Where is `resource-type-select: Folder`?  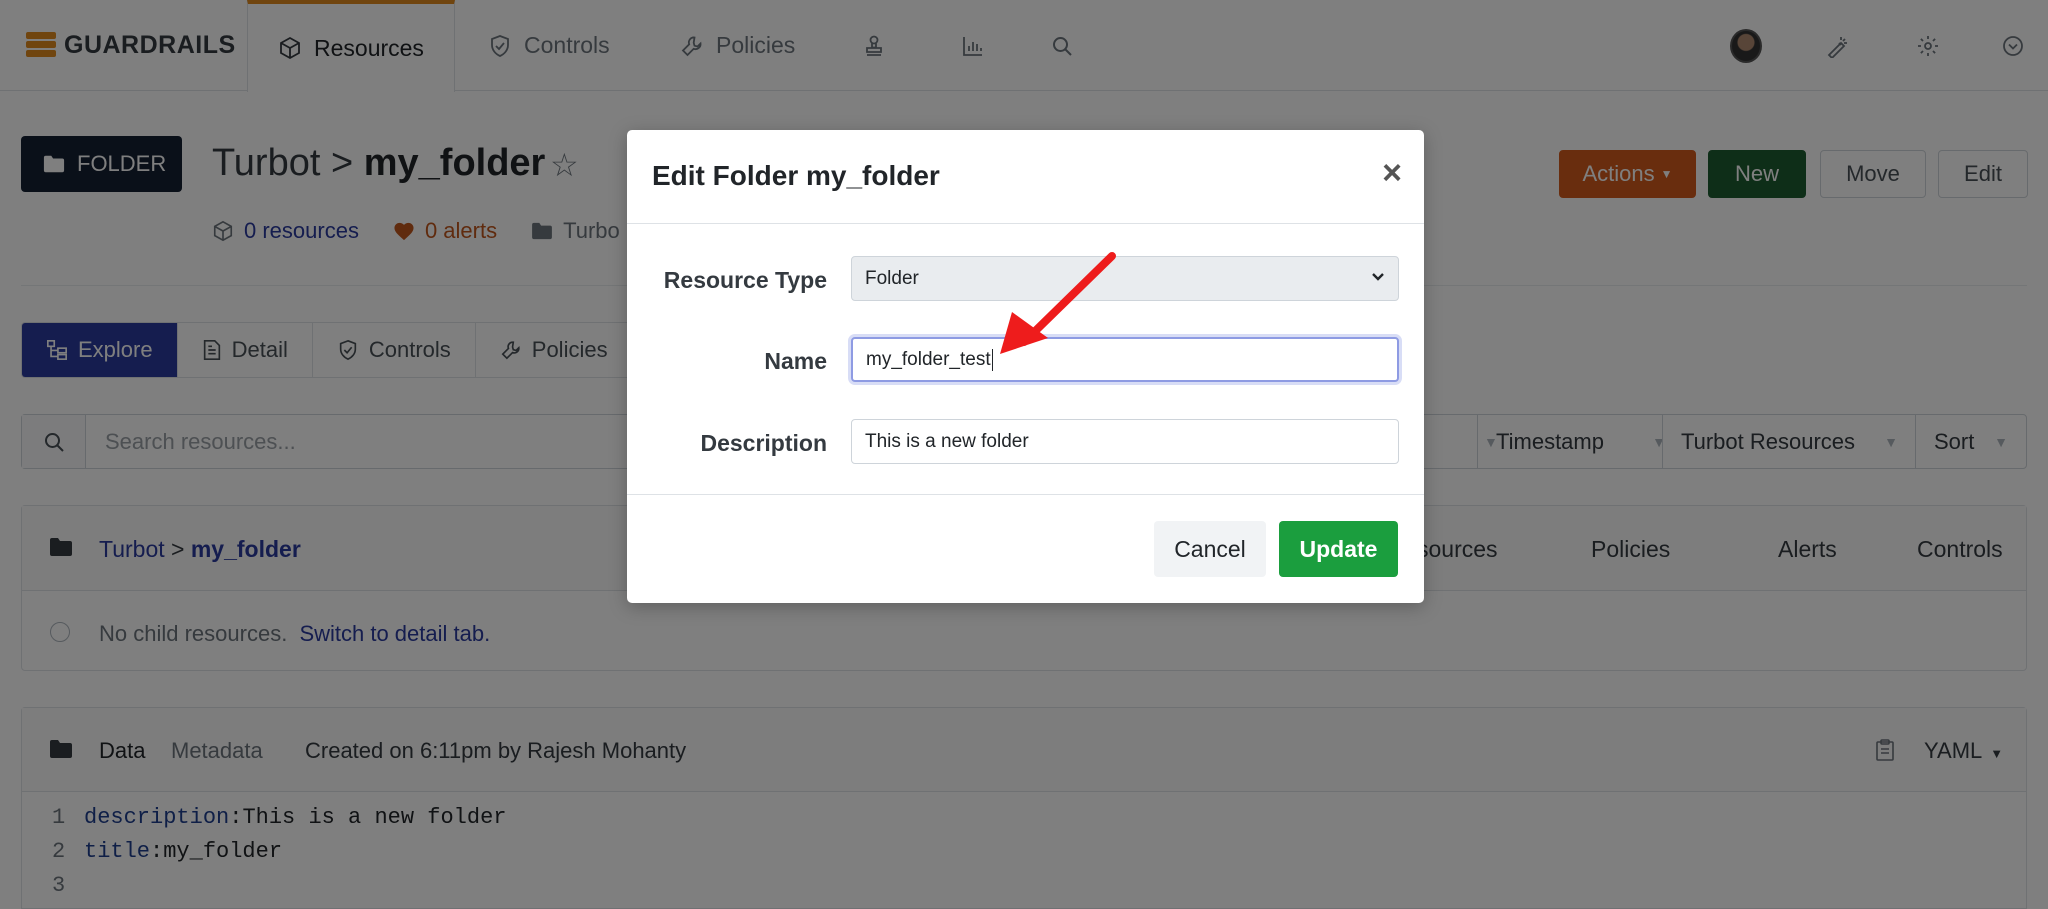 resource-type-select: Folder is located at coordinates (1125, 278).